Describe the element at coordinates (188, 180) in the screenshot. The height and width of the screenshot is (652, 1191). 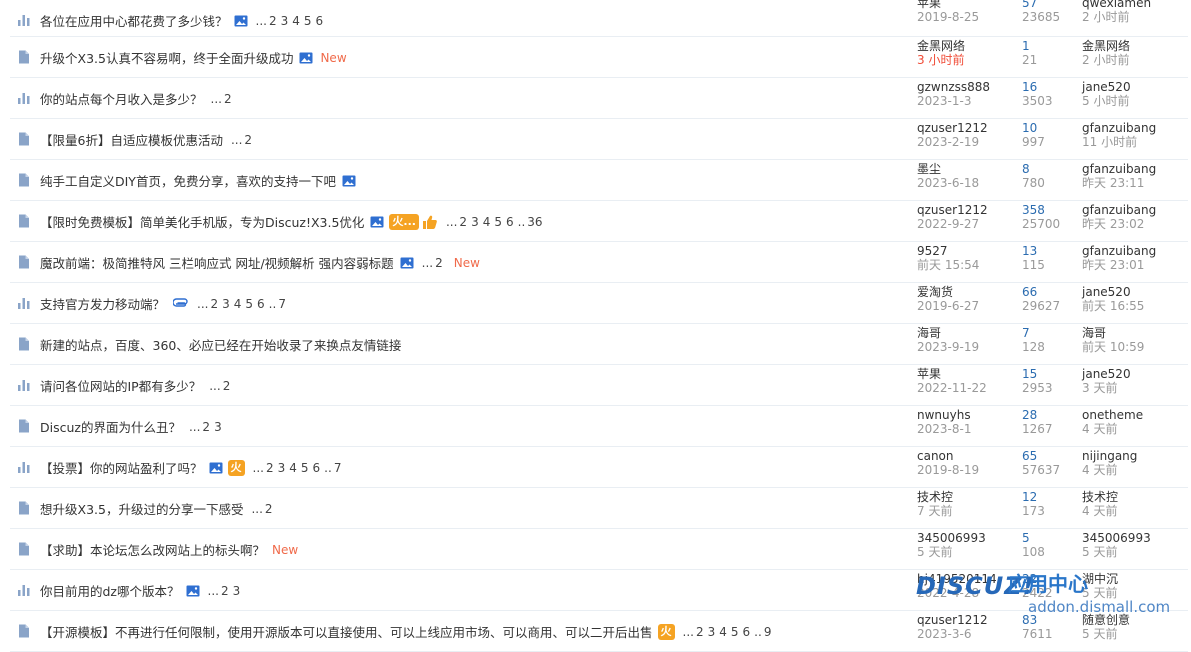
I see `thread-title-link: 纯手工自定义DIY首页，免费分享，喜欢的支持一下吧` at that location.